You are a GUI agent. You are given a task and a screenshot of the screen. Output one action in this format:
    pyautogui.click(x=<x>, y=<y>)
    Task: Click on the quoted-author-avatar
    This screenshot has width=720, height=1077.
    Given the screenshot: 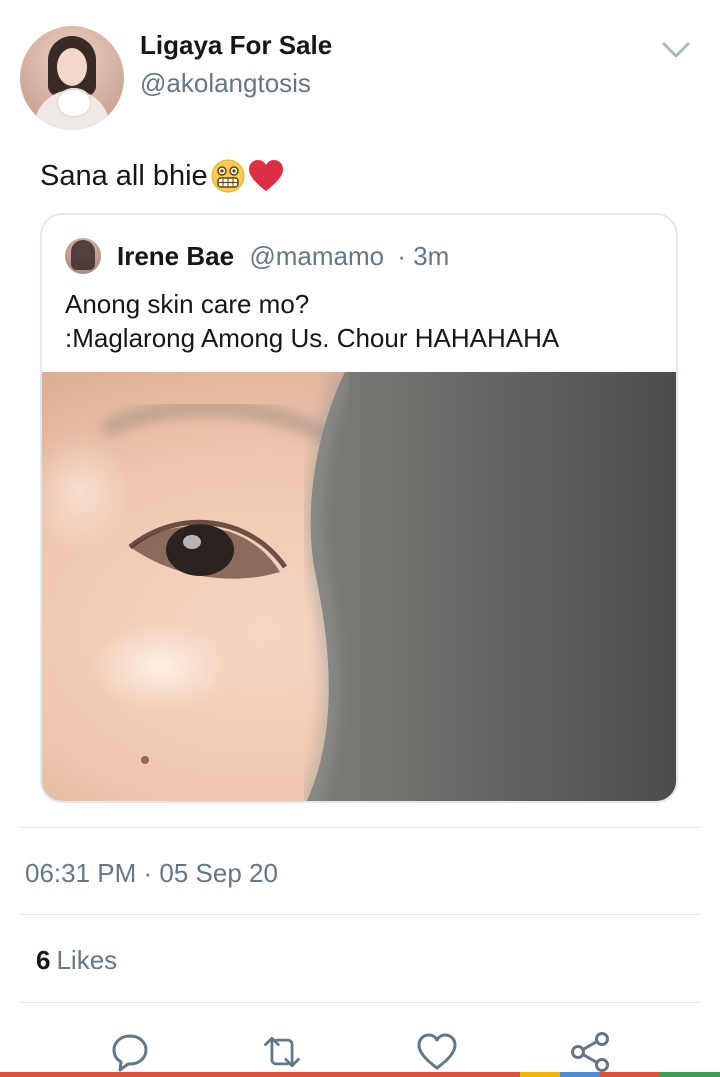 What is the action you would take?
    pyautogui.click(x=83, y=256)
    